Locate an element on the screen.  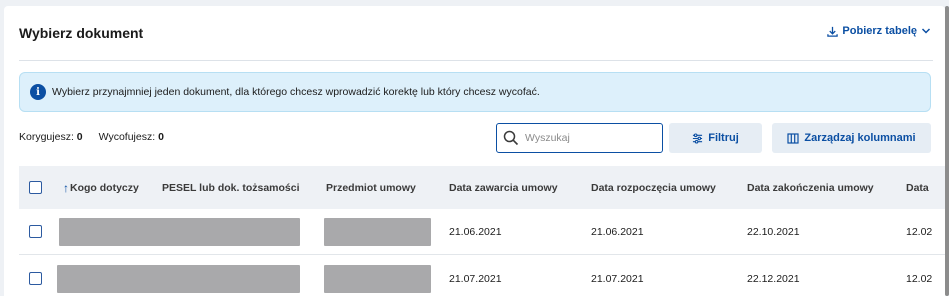
select-all-checkbox is located at coordinates (35, 187).